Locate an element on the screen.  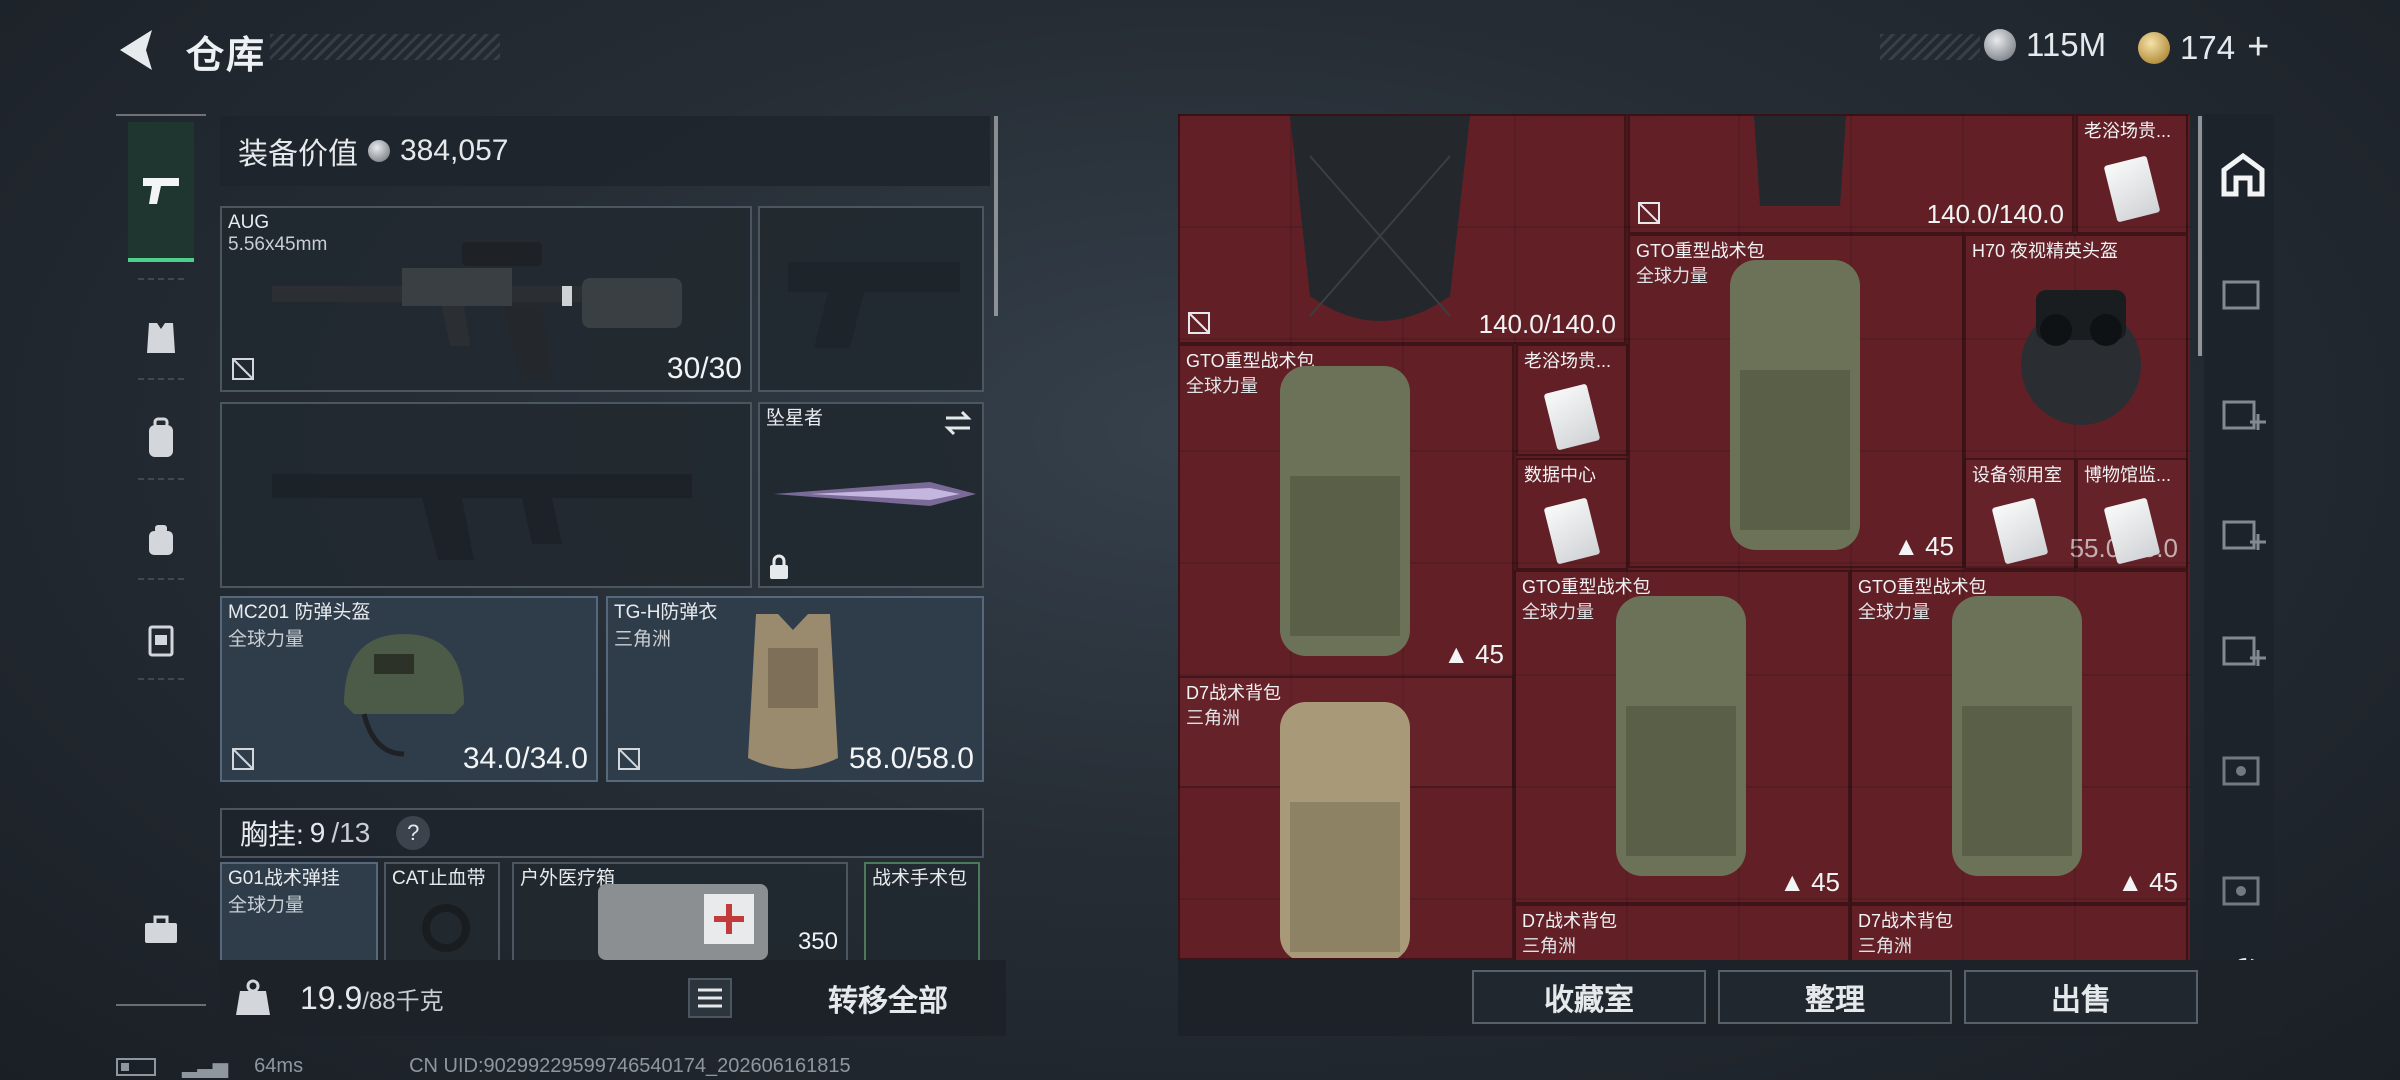
add-gold-icon: + is located at coordinates (2258, 47).